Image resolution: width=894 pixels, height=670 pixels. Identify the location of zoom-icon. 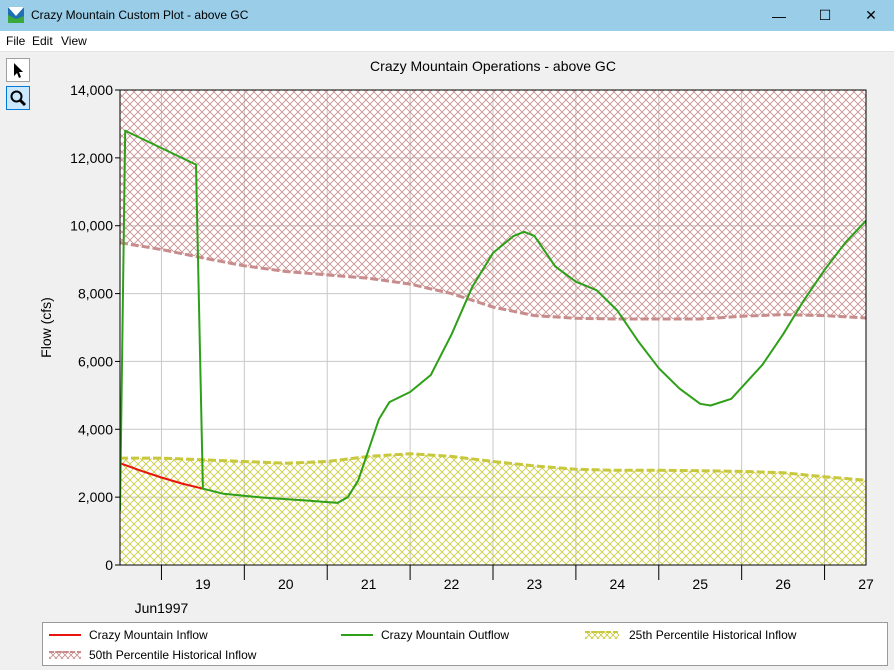
(18, 98).